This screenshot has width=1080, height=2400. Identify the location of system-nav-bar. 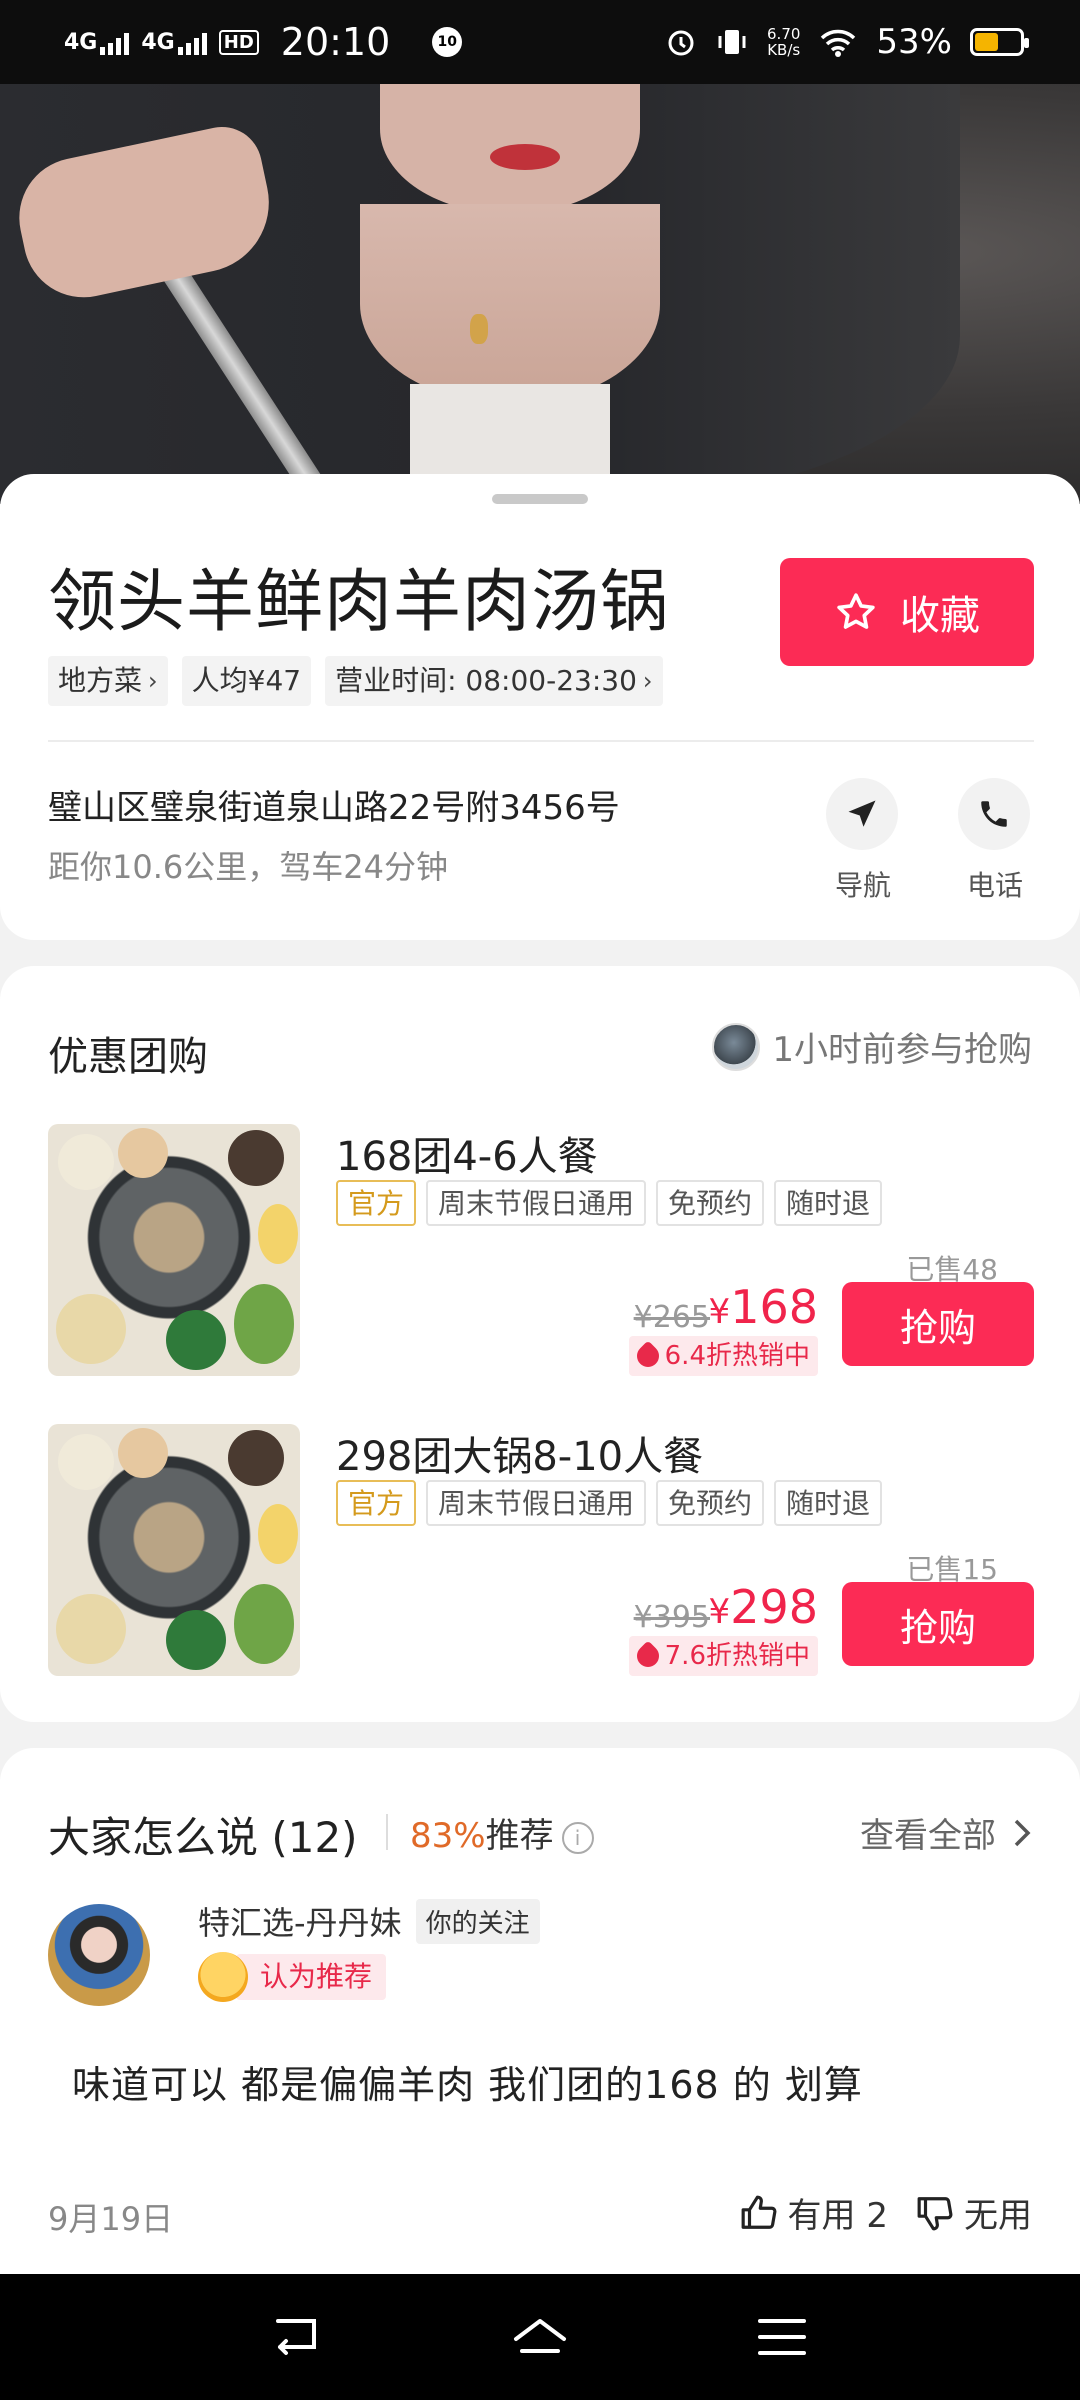
(540, 2337).